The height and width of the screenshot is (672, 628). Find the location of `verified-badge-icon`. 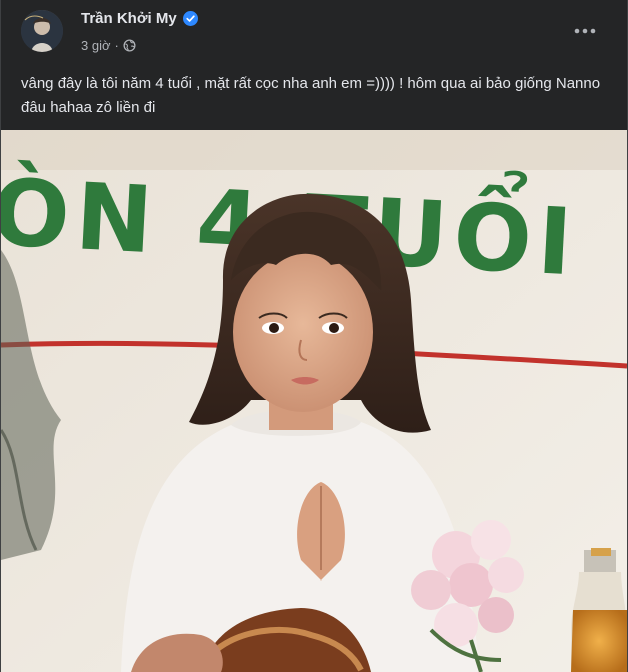

verified-badge-icon is located at coordinates (190, 18).